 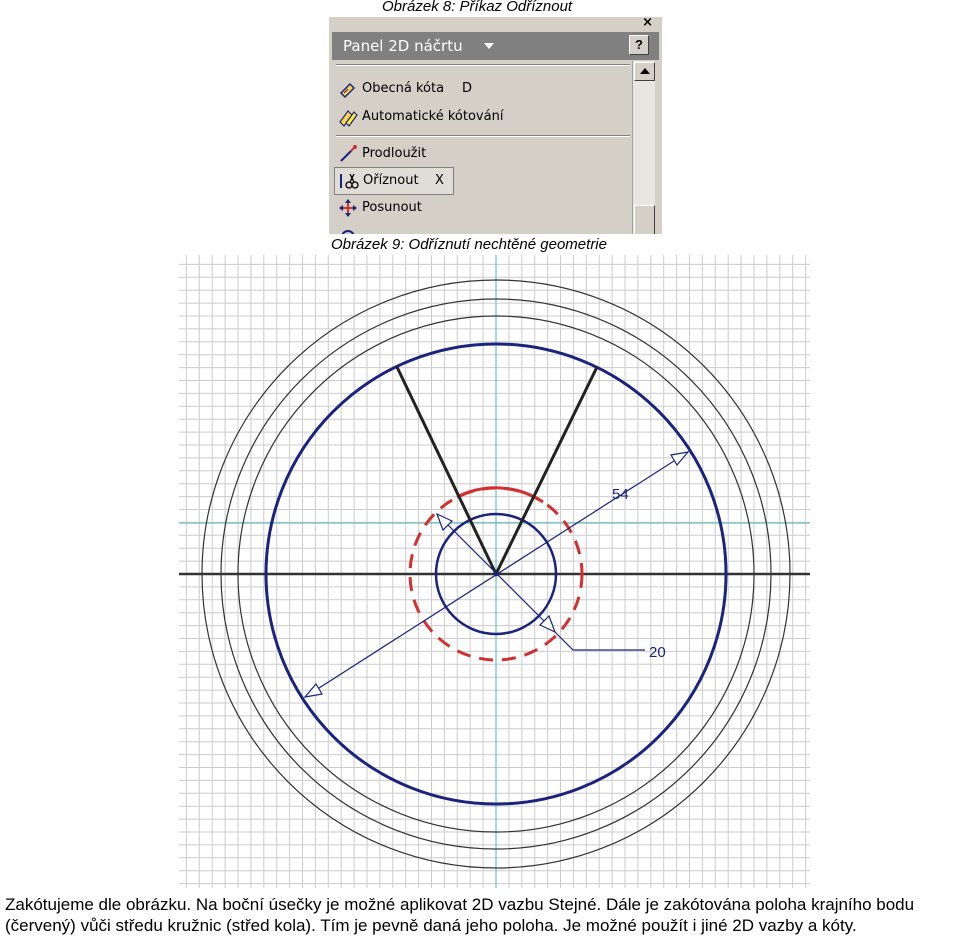 I want to click on dimension-value-54: 54, so click(x=620, y=494).